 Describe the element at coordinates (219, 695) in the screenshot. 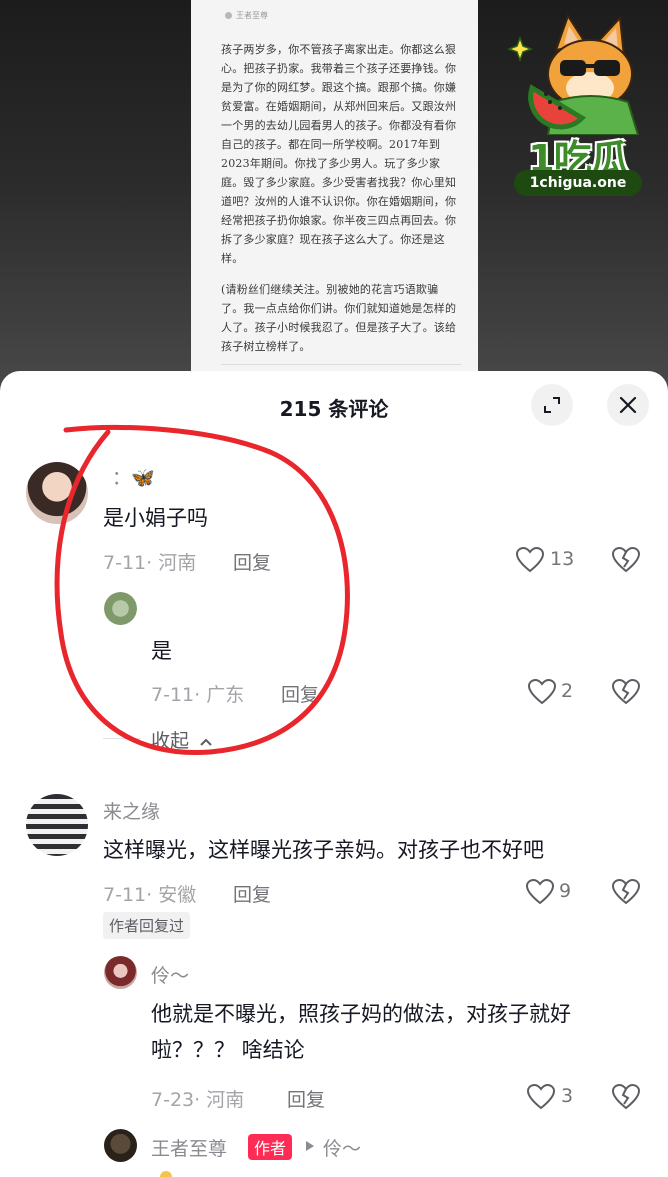

I see `reply-location: · 广东` at that location.